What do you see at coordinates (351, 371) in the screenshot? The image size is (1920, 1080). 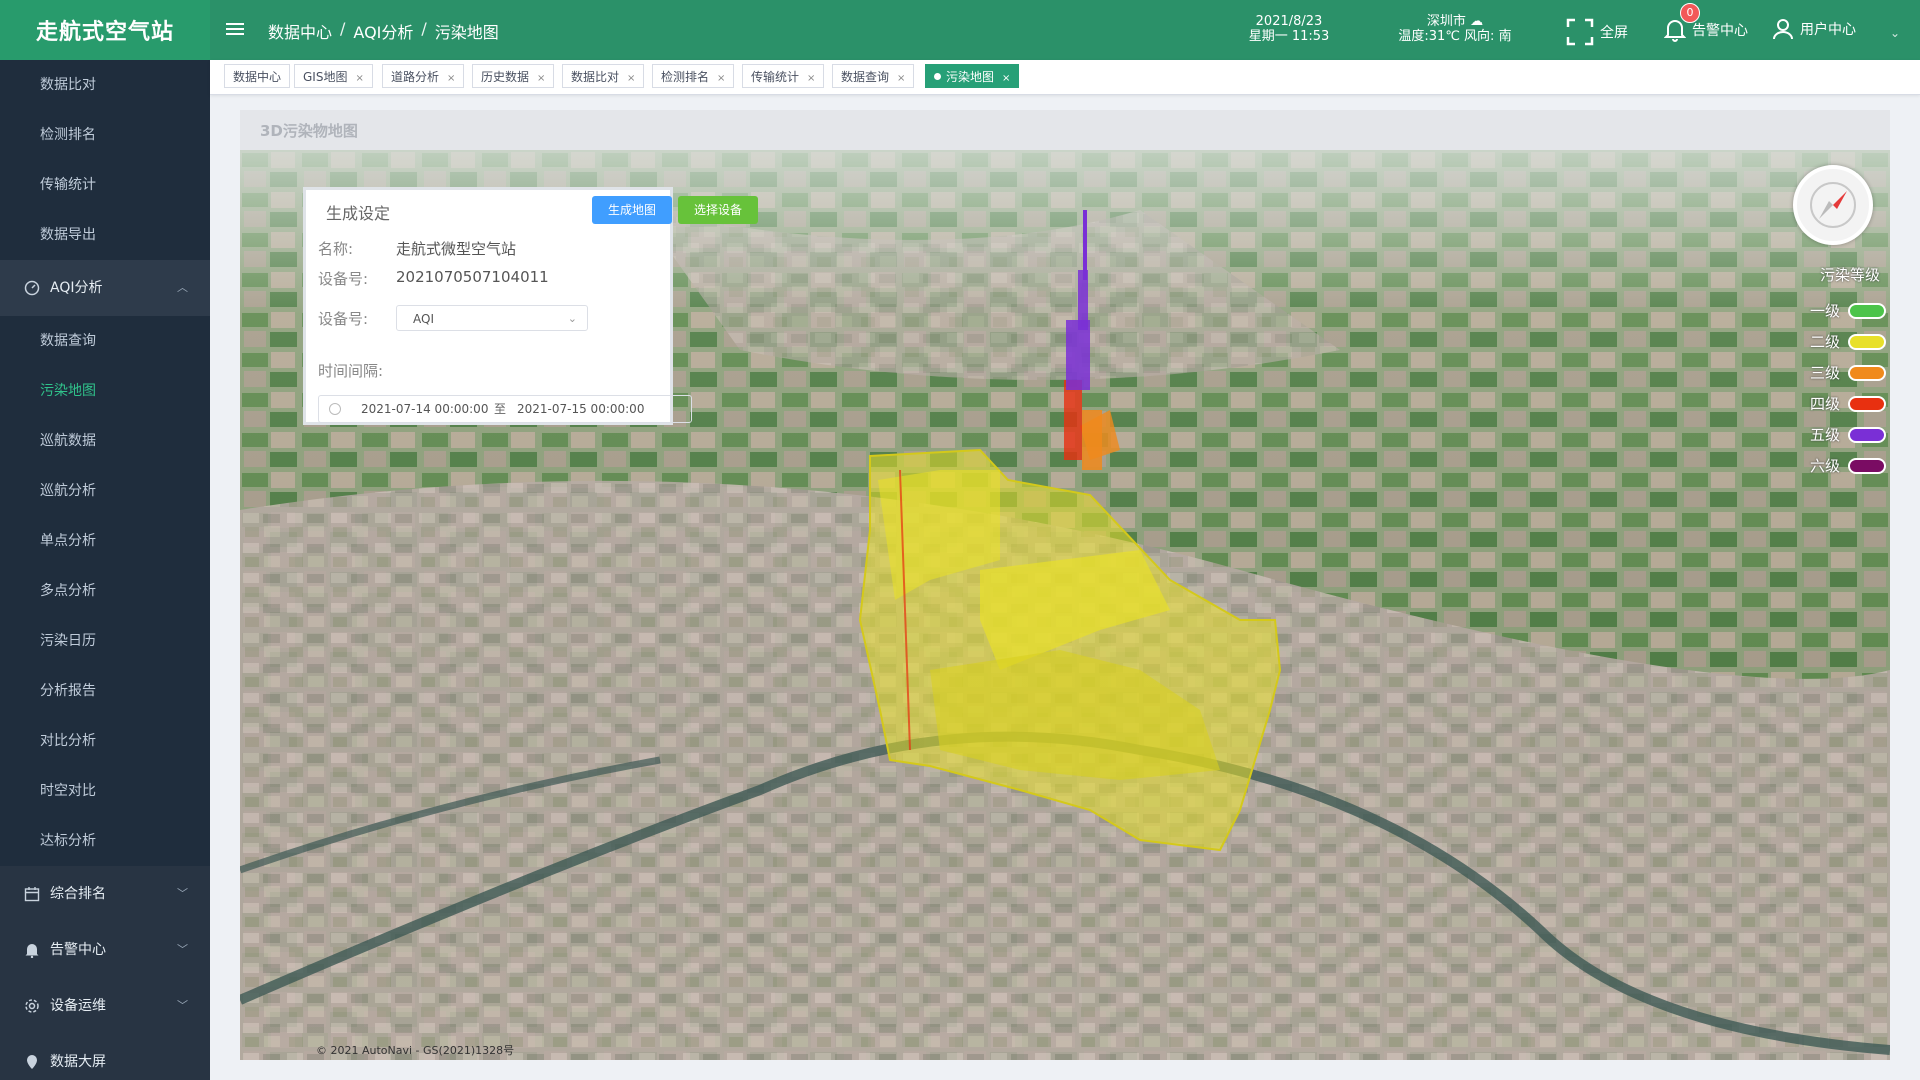 I see `interval-label: 时间间隔:` at bounding box center [351, 371].